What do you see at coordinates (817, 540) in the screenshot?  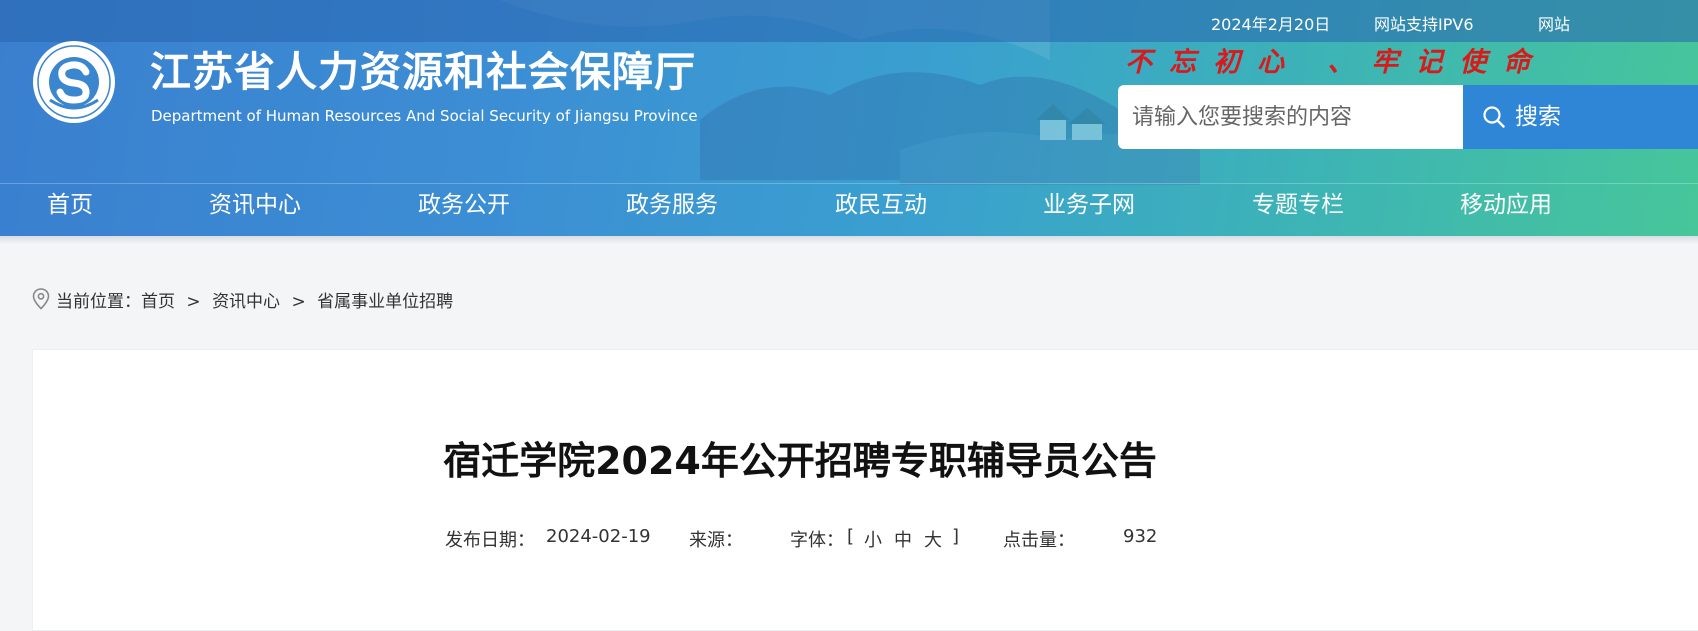 I see `font-size-label: 字体：` at bounding box center [817, 540].